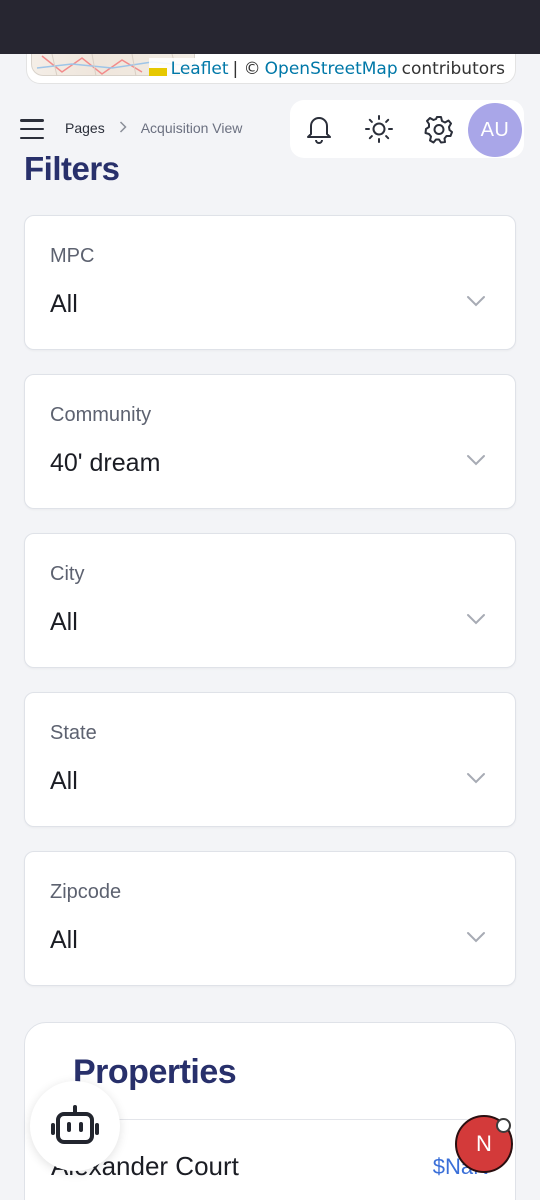 The width and height of the screenshot is (540, 1200). I want to click on filter-label: City, so click(67, 574).